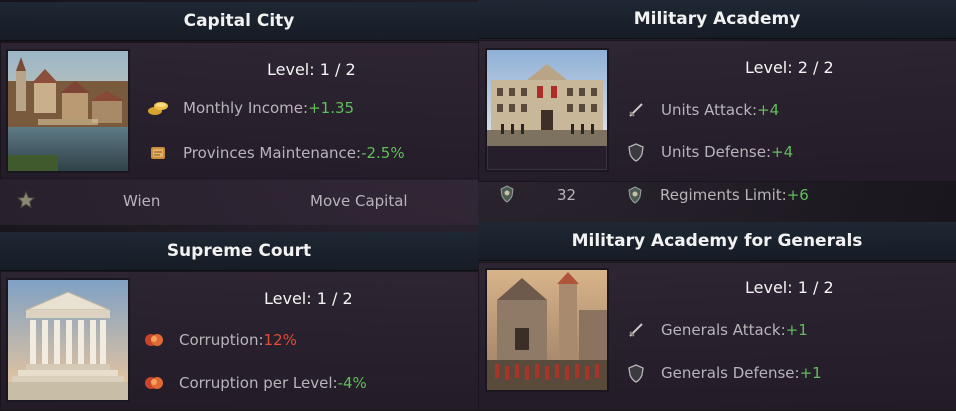 The width and height of the screenshot is (956, 411). I want to click on scroll-icon, so click(158, 153).